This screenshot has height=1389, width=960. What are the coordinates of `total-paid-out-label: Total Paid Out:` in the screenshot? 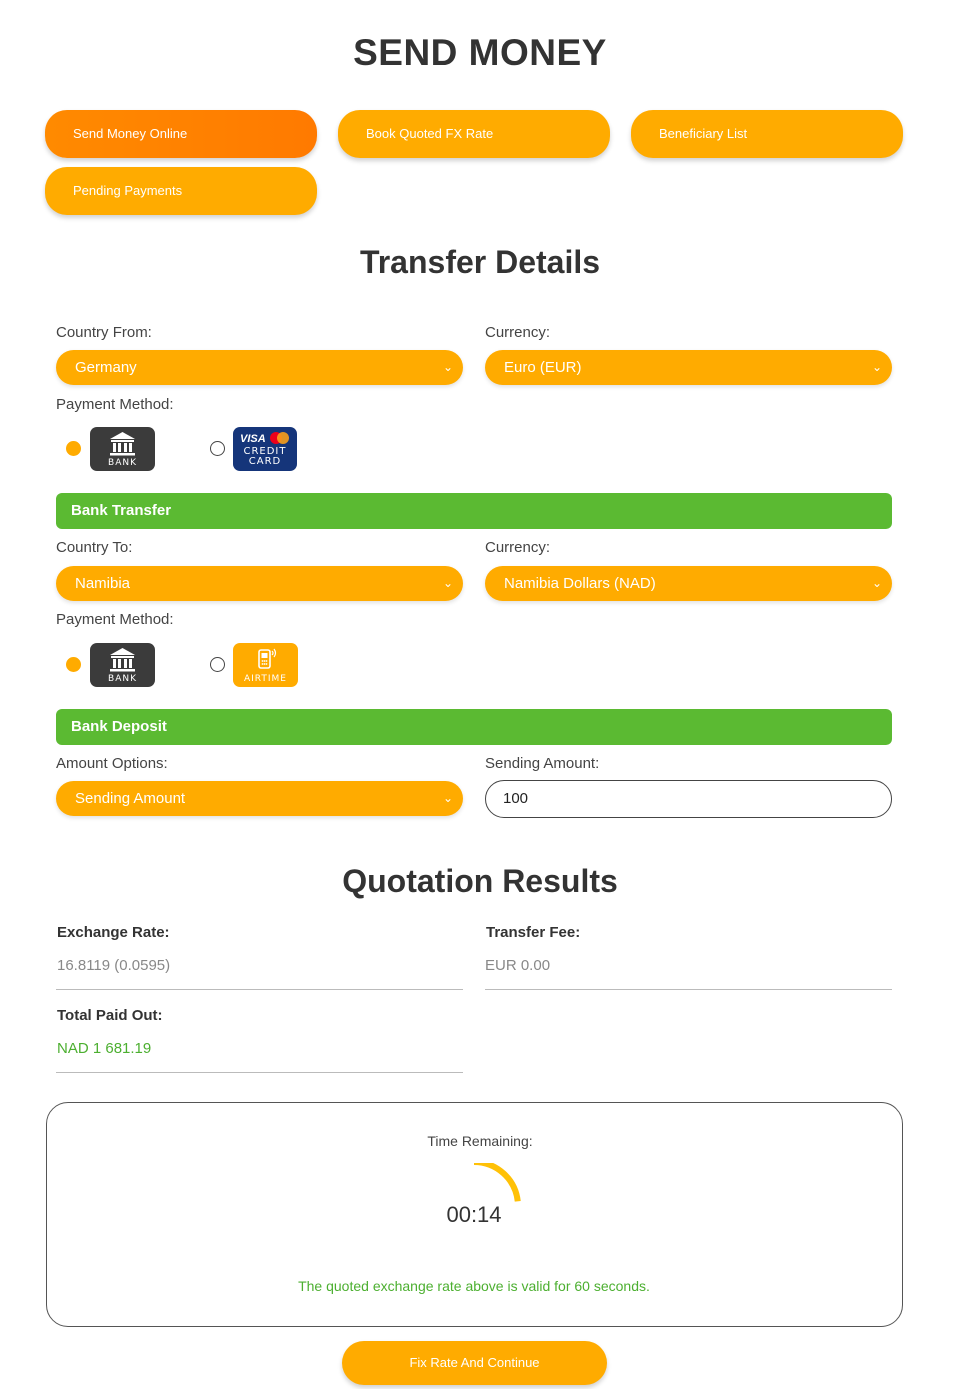 It's located at (110, 1015).